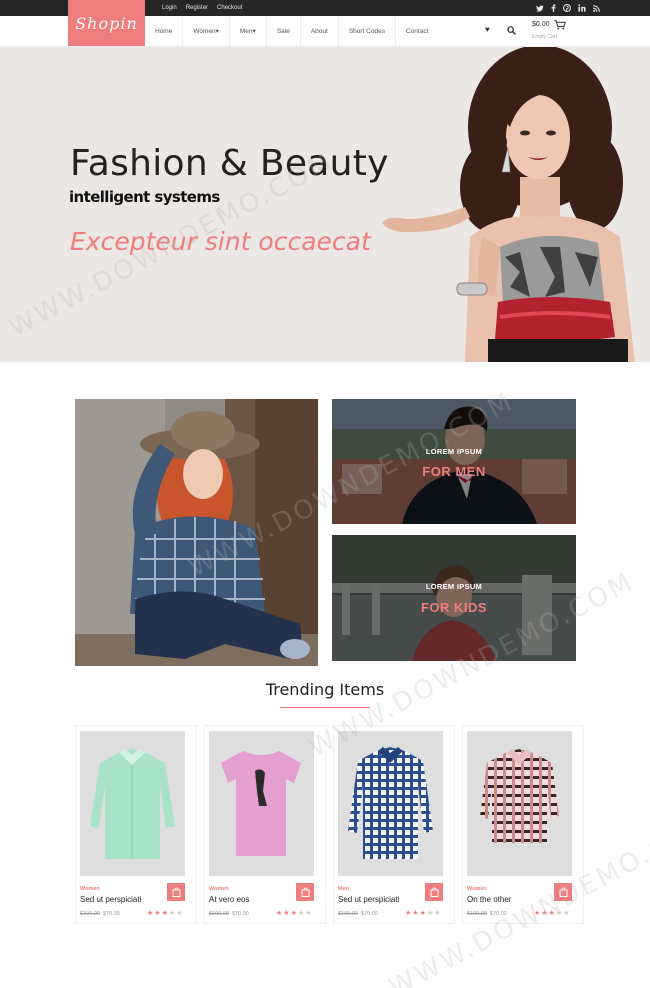 This screenshot has height=988, width=650. I want to click on login-link: Login, so click(169, 8).